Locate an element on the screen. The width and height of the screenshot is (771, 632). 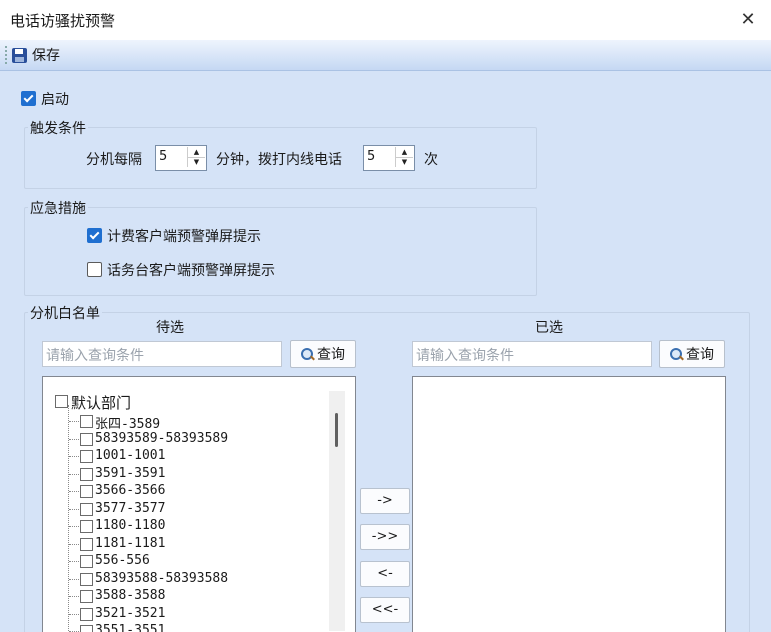
billing-alert-checkbox is located at coordinates (94, 235).